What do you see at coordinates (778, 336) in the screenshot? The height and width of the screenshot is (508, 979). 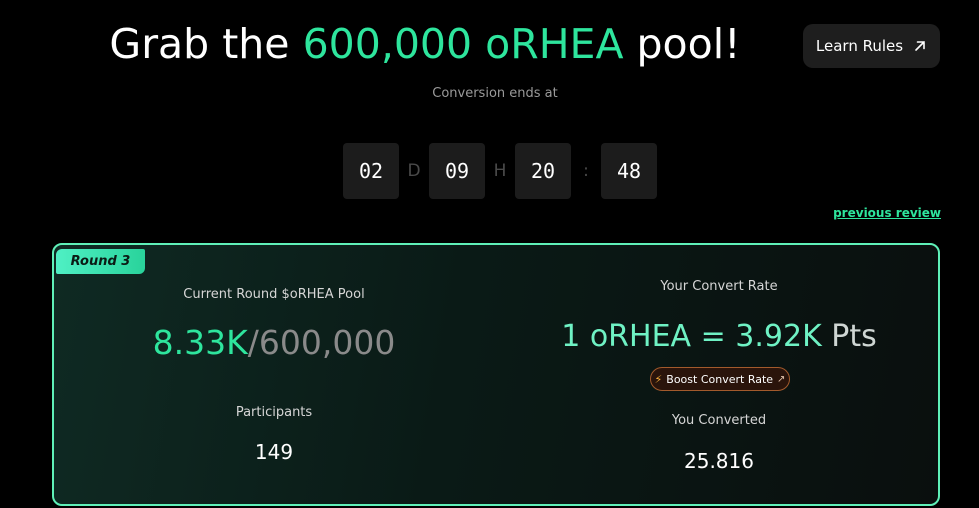 I see `rate-rhs: 3.92K` at bounding box center [778, 336].